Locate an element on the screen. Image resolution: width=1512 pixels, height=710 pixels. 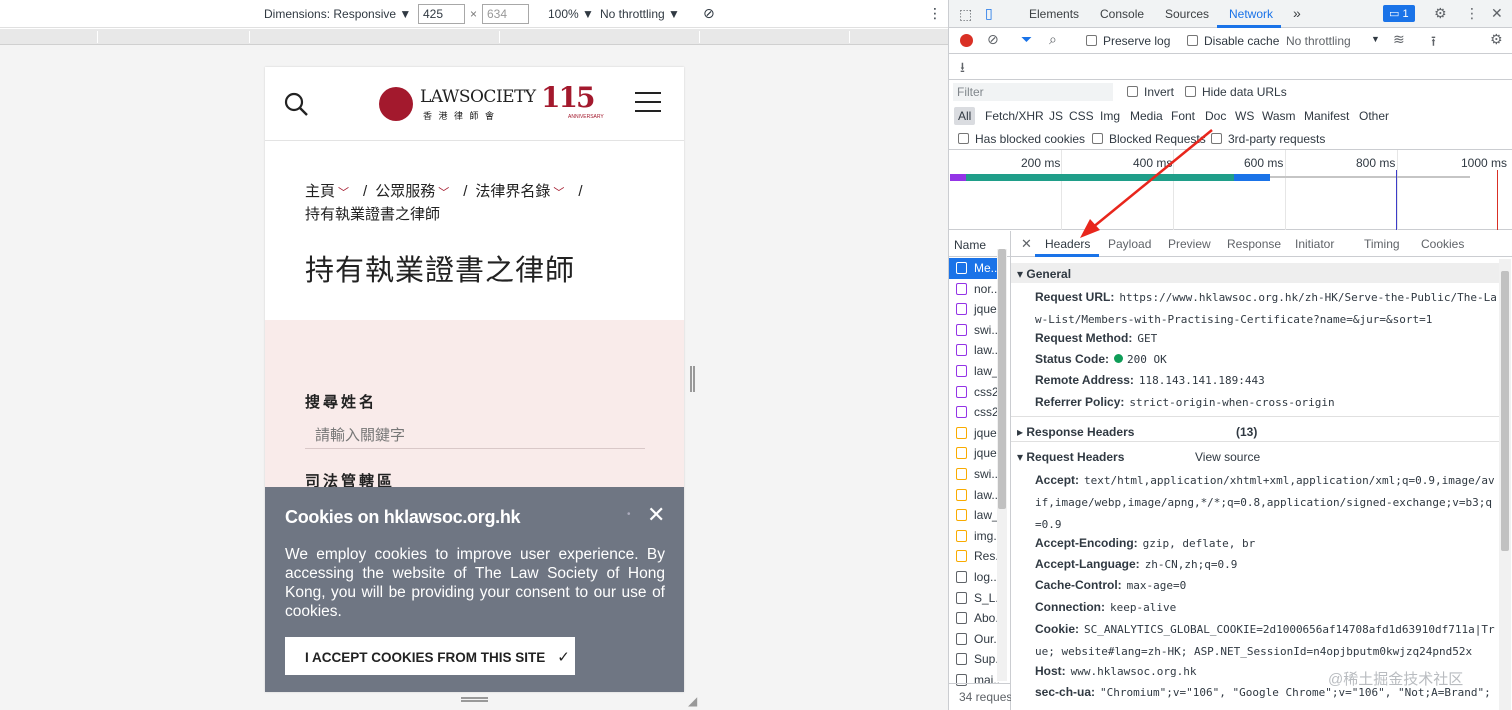
close-detail-icon: ✕ is located at coordinates (1026, 244).